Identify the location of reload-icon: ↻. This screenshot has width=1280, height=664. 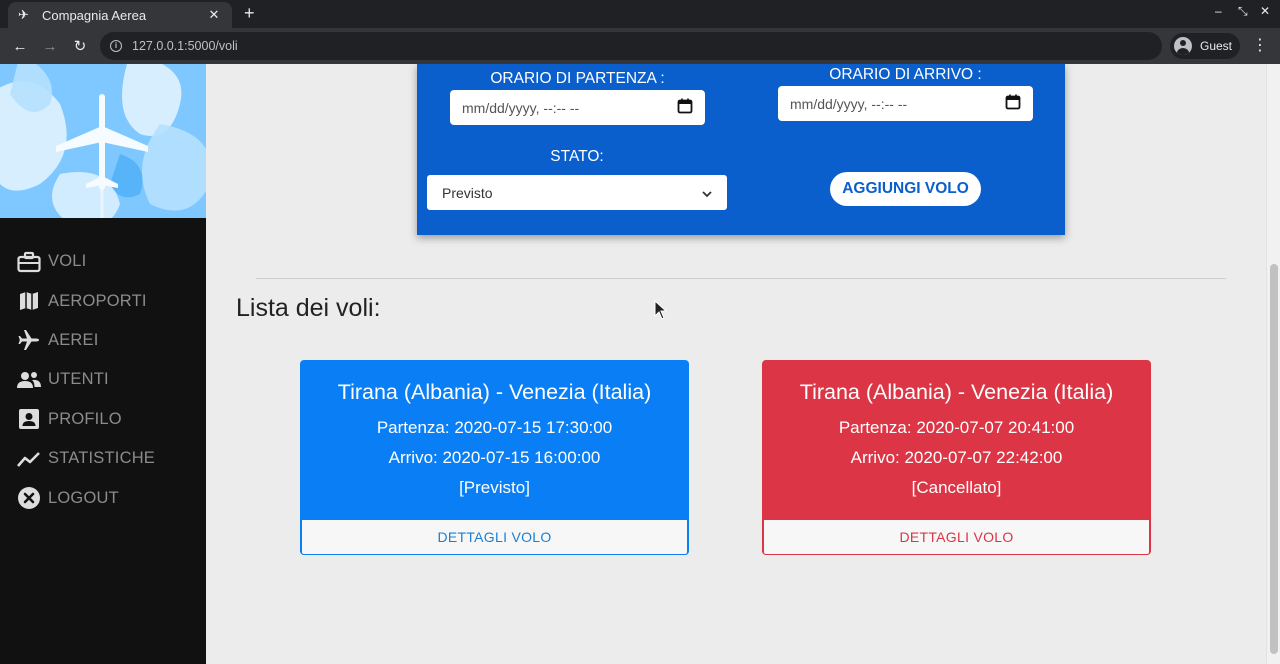
(80, 46).